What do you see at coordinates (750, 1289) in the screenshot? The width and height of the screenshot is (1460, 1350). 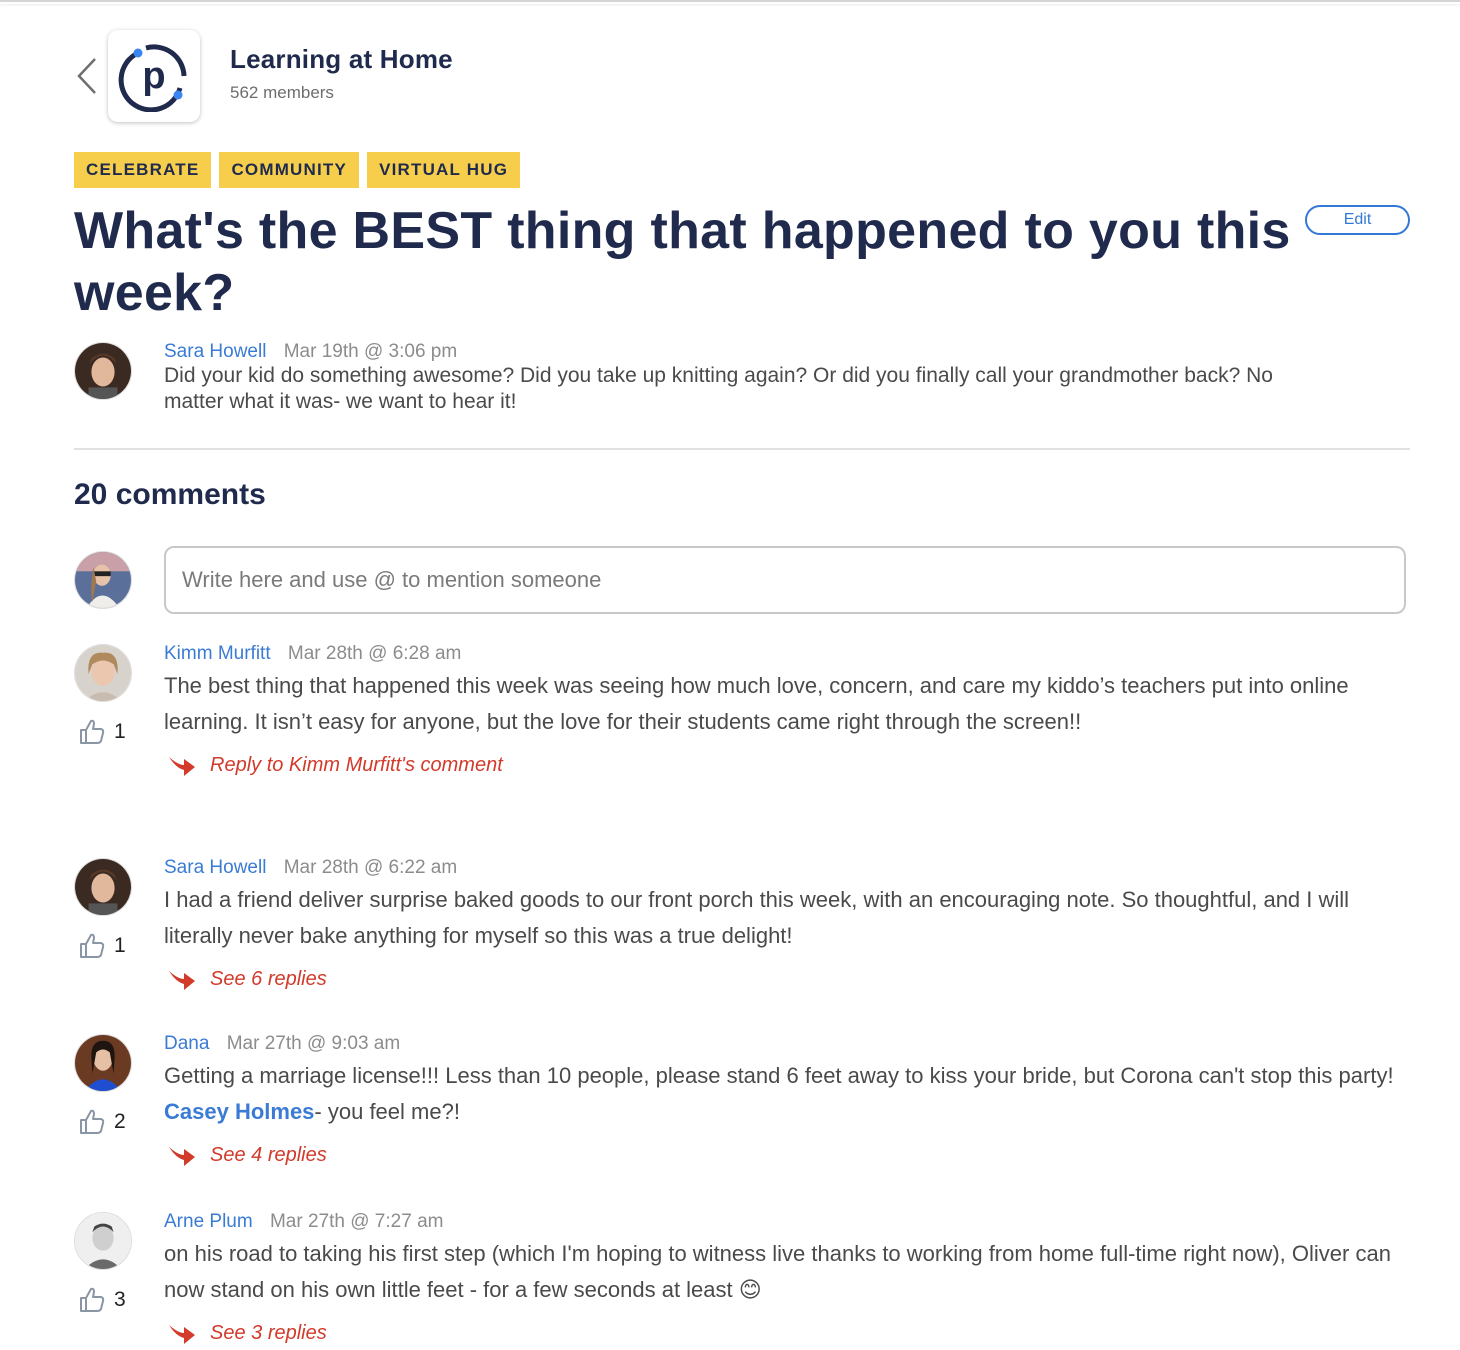 I see `smiley-emoji-icon: 😊` at bounding box center [750, 1289].